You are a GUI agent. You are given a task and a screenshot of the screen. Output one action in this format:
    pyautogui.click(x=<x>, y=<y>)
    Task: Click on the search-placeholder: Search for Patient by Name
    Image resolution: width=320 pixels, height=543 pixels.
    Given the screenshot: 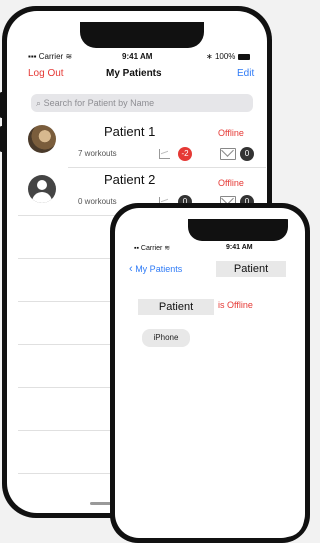 What is the action you would take?
    pyautogui.click(x=99, y=103)
    